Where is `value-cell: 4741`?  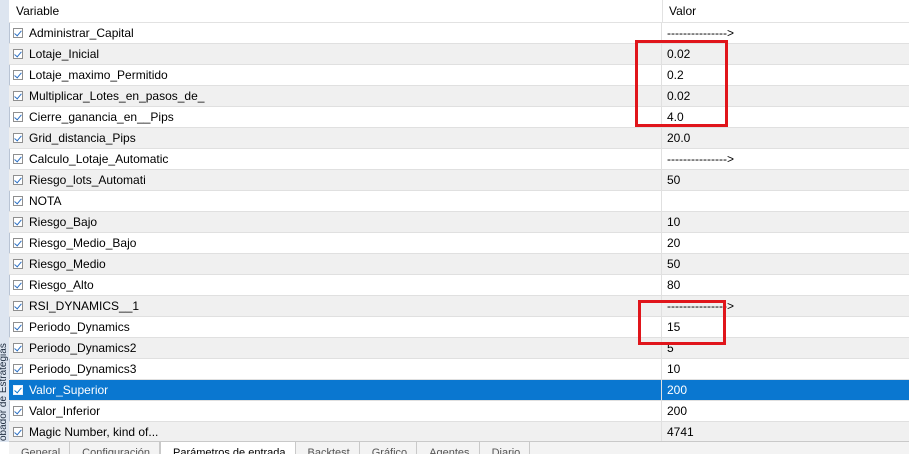 value-cell: 4741 is located at coordinates (678, 432).